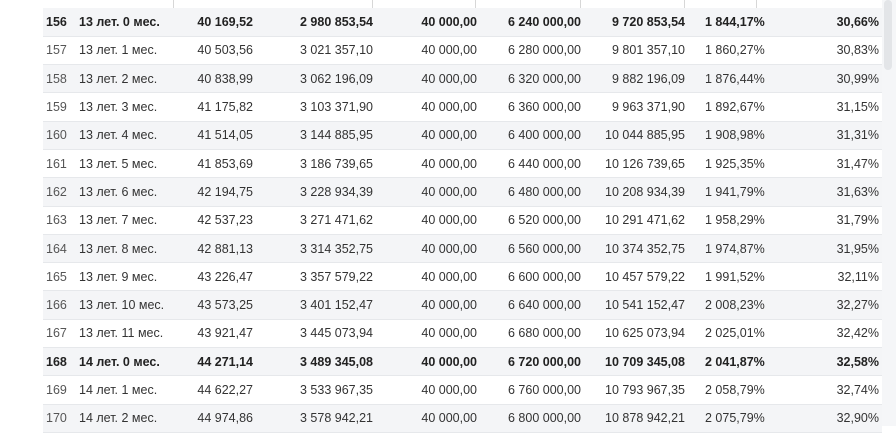 This screenshot has width=896, height=433. I want to click on row-number: 169, so click(57, 390).